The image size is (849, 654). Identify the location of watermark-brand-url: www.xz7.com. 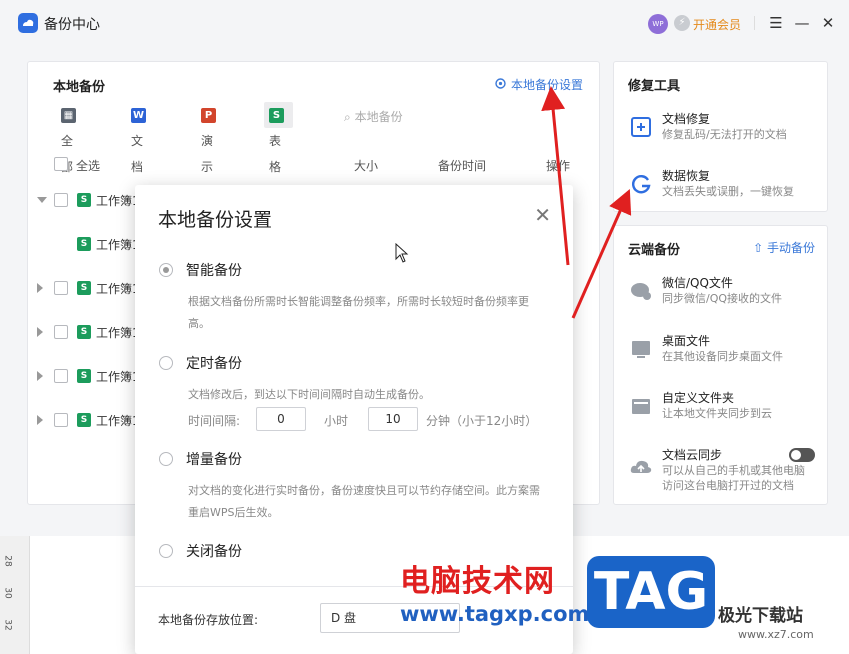
(776, 634).